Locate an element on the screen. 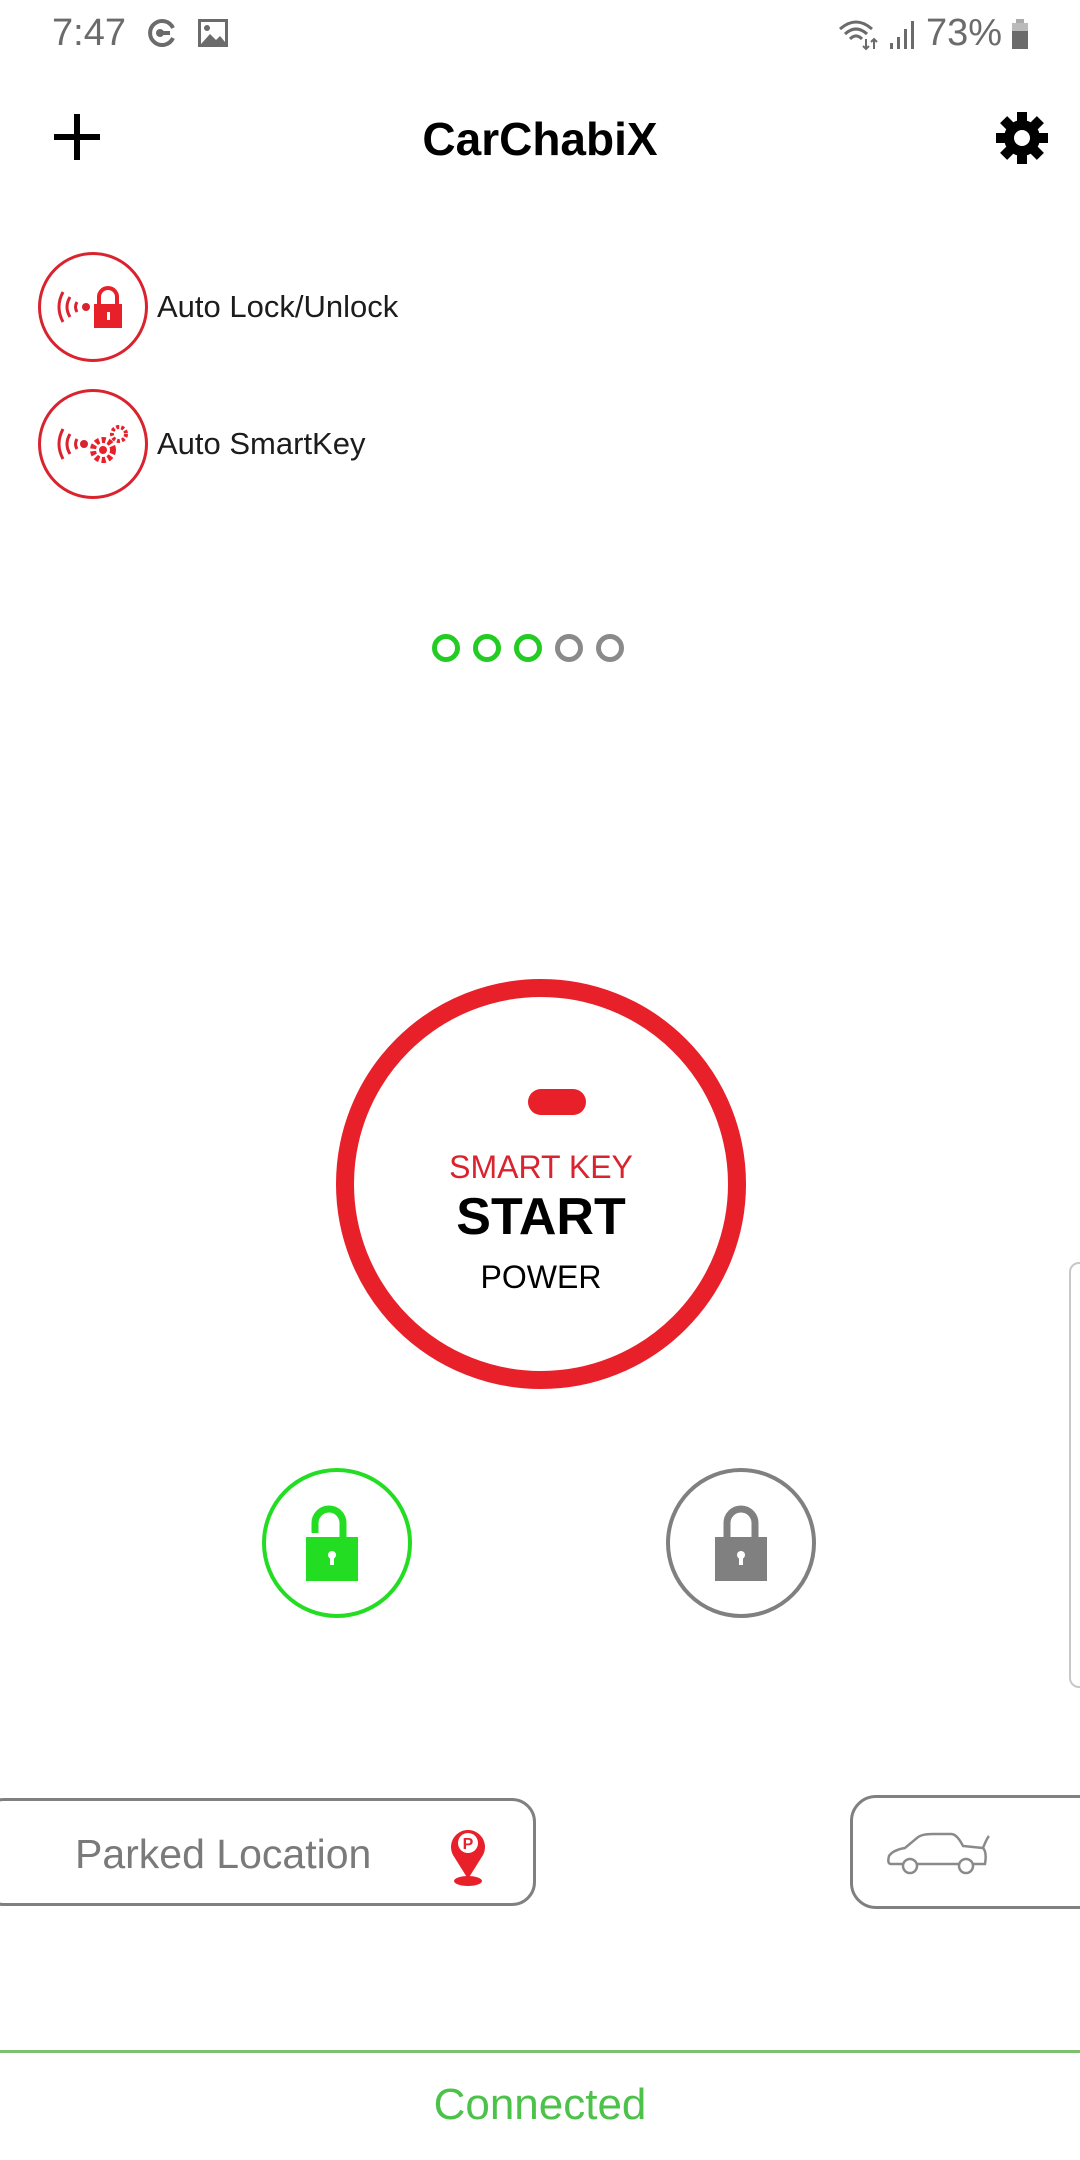  unlock-button is located at coordinates (337, 1543).